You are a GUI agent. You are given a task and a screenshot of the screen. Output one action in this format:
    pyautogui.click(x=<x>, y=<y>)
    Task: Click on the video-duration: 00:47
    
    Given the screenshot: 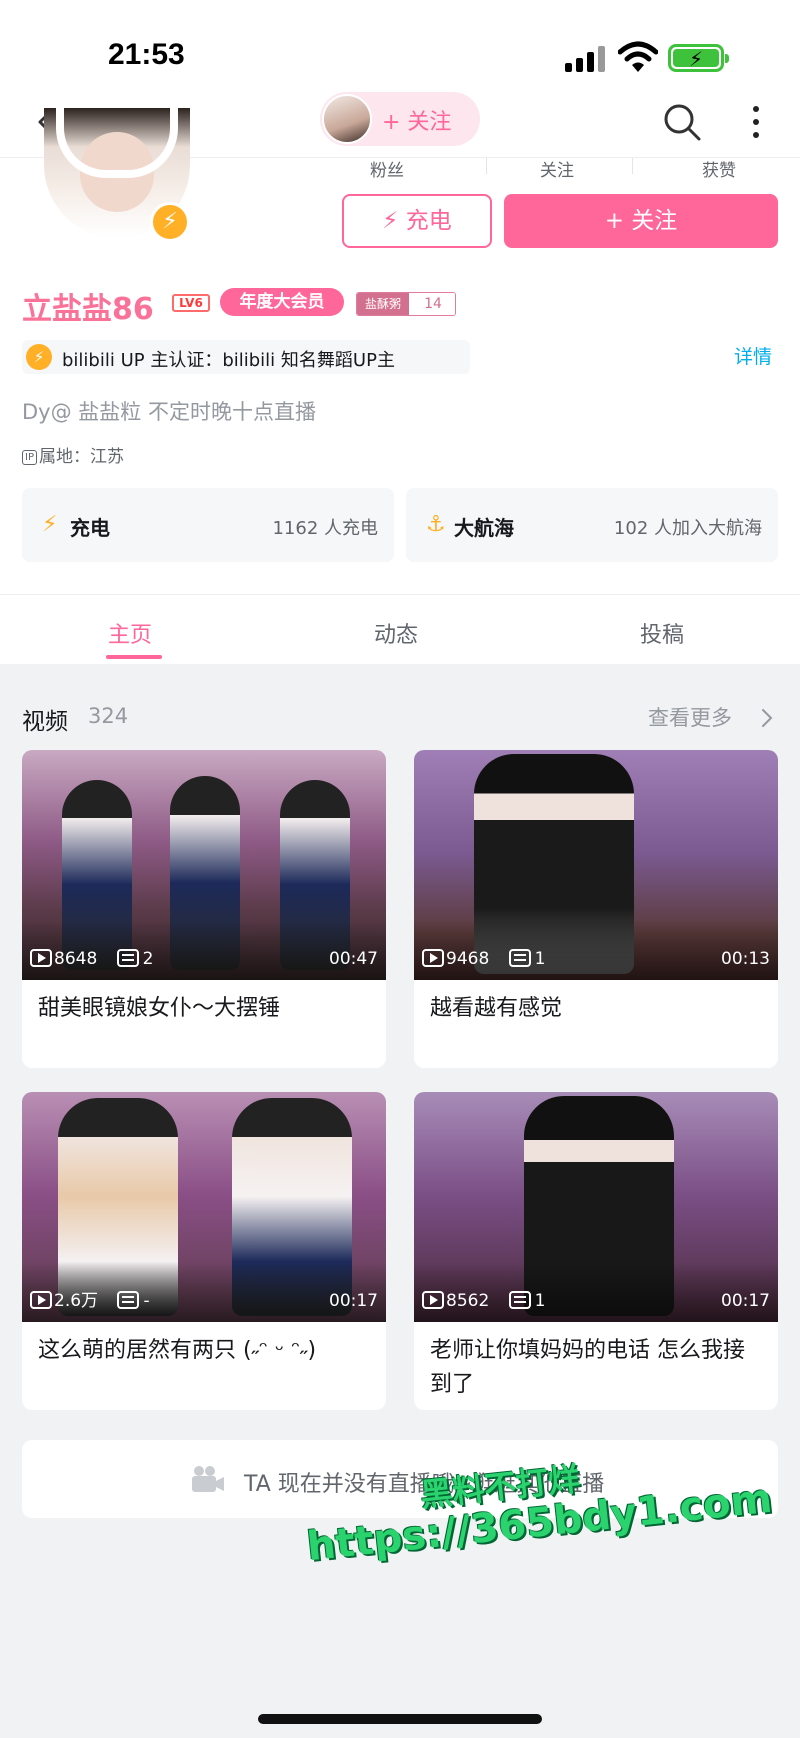 What is the action you would take?
    pyautogui.click(x=353, y=959)
    